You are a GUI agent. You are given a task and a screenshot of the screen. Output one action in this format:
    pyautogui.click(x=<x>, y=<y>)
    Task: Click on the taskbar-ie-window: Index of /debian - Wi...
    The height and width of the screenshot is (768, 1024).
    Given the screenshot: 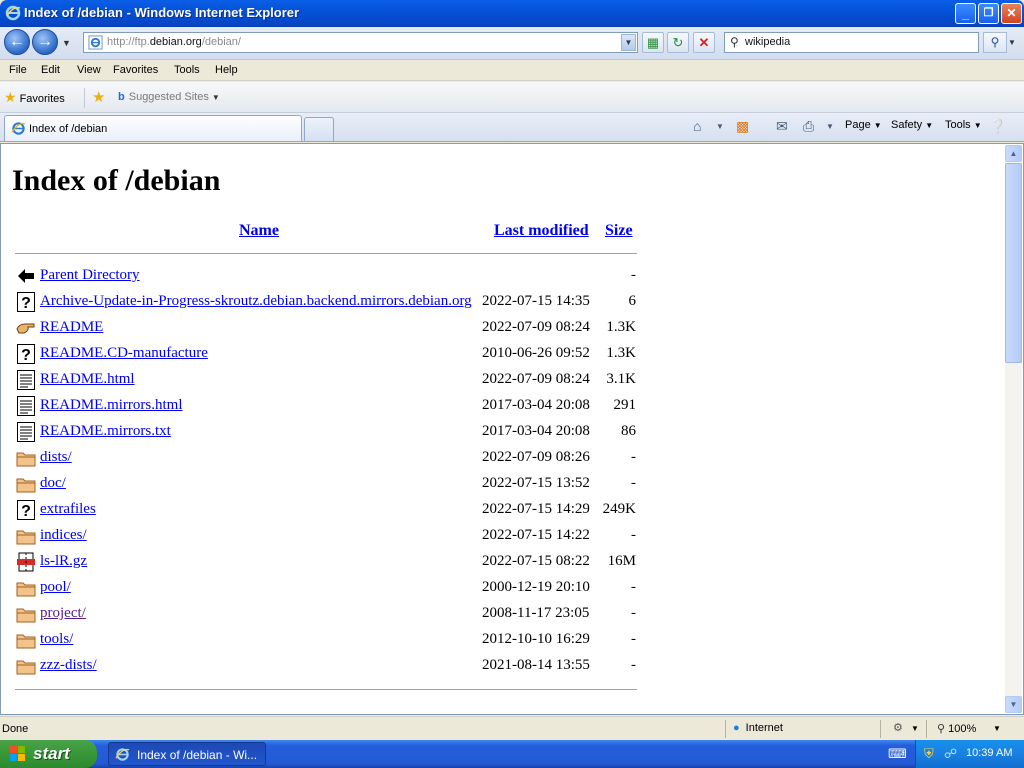 What is the action you would take?
    pyautogui.click(x=187, y=754)
    